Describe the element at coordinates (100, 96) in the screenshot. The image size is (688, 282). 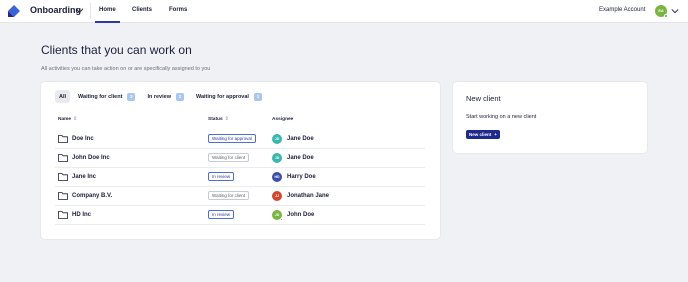
I see `filter-label: Waiting for client` at that location.